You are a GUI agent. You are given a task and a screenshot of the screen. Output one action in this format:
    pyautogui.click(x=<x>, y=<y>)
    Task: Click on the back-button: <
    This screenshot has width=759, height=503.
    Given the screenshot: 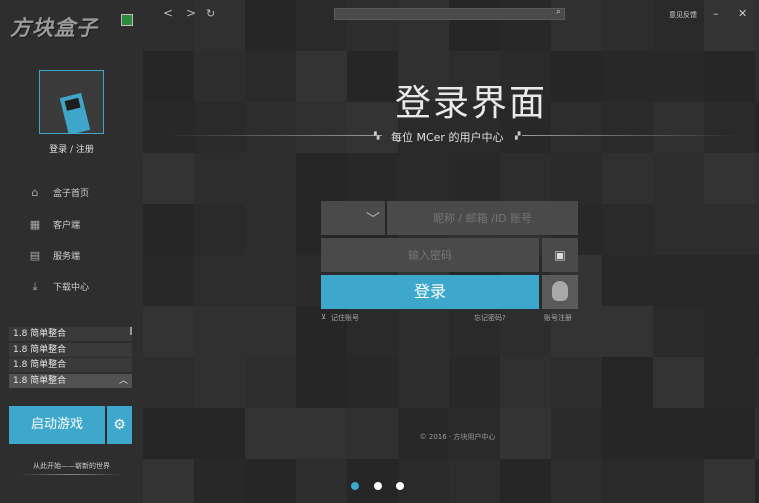 What is the action you would take?
    pyautogui.click(x=168, y=13)
    